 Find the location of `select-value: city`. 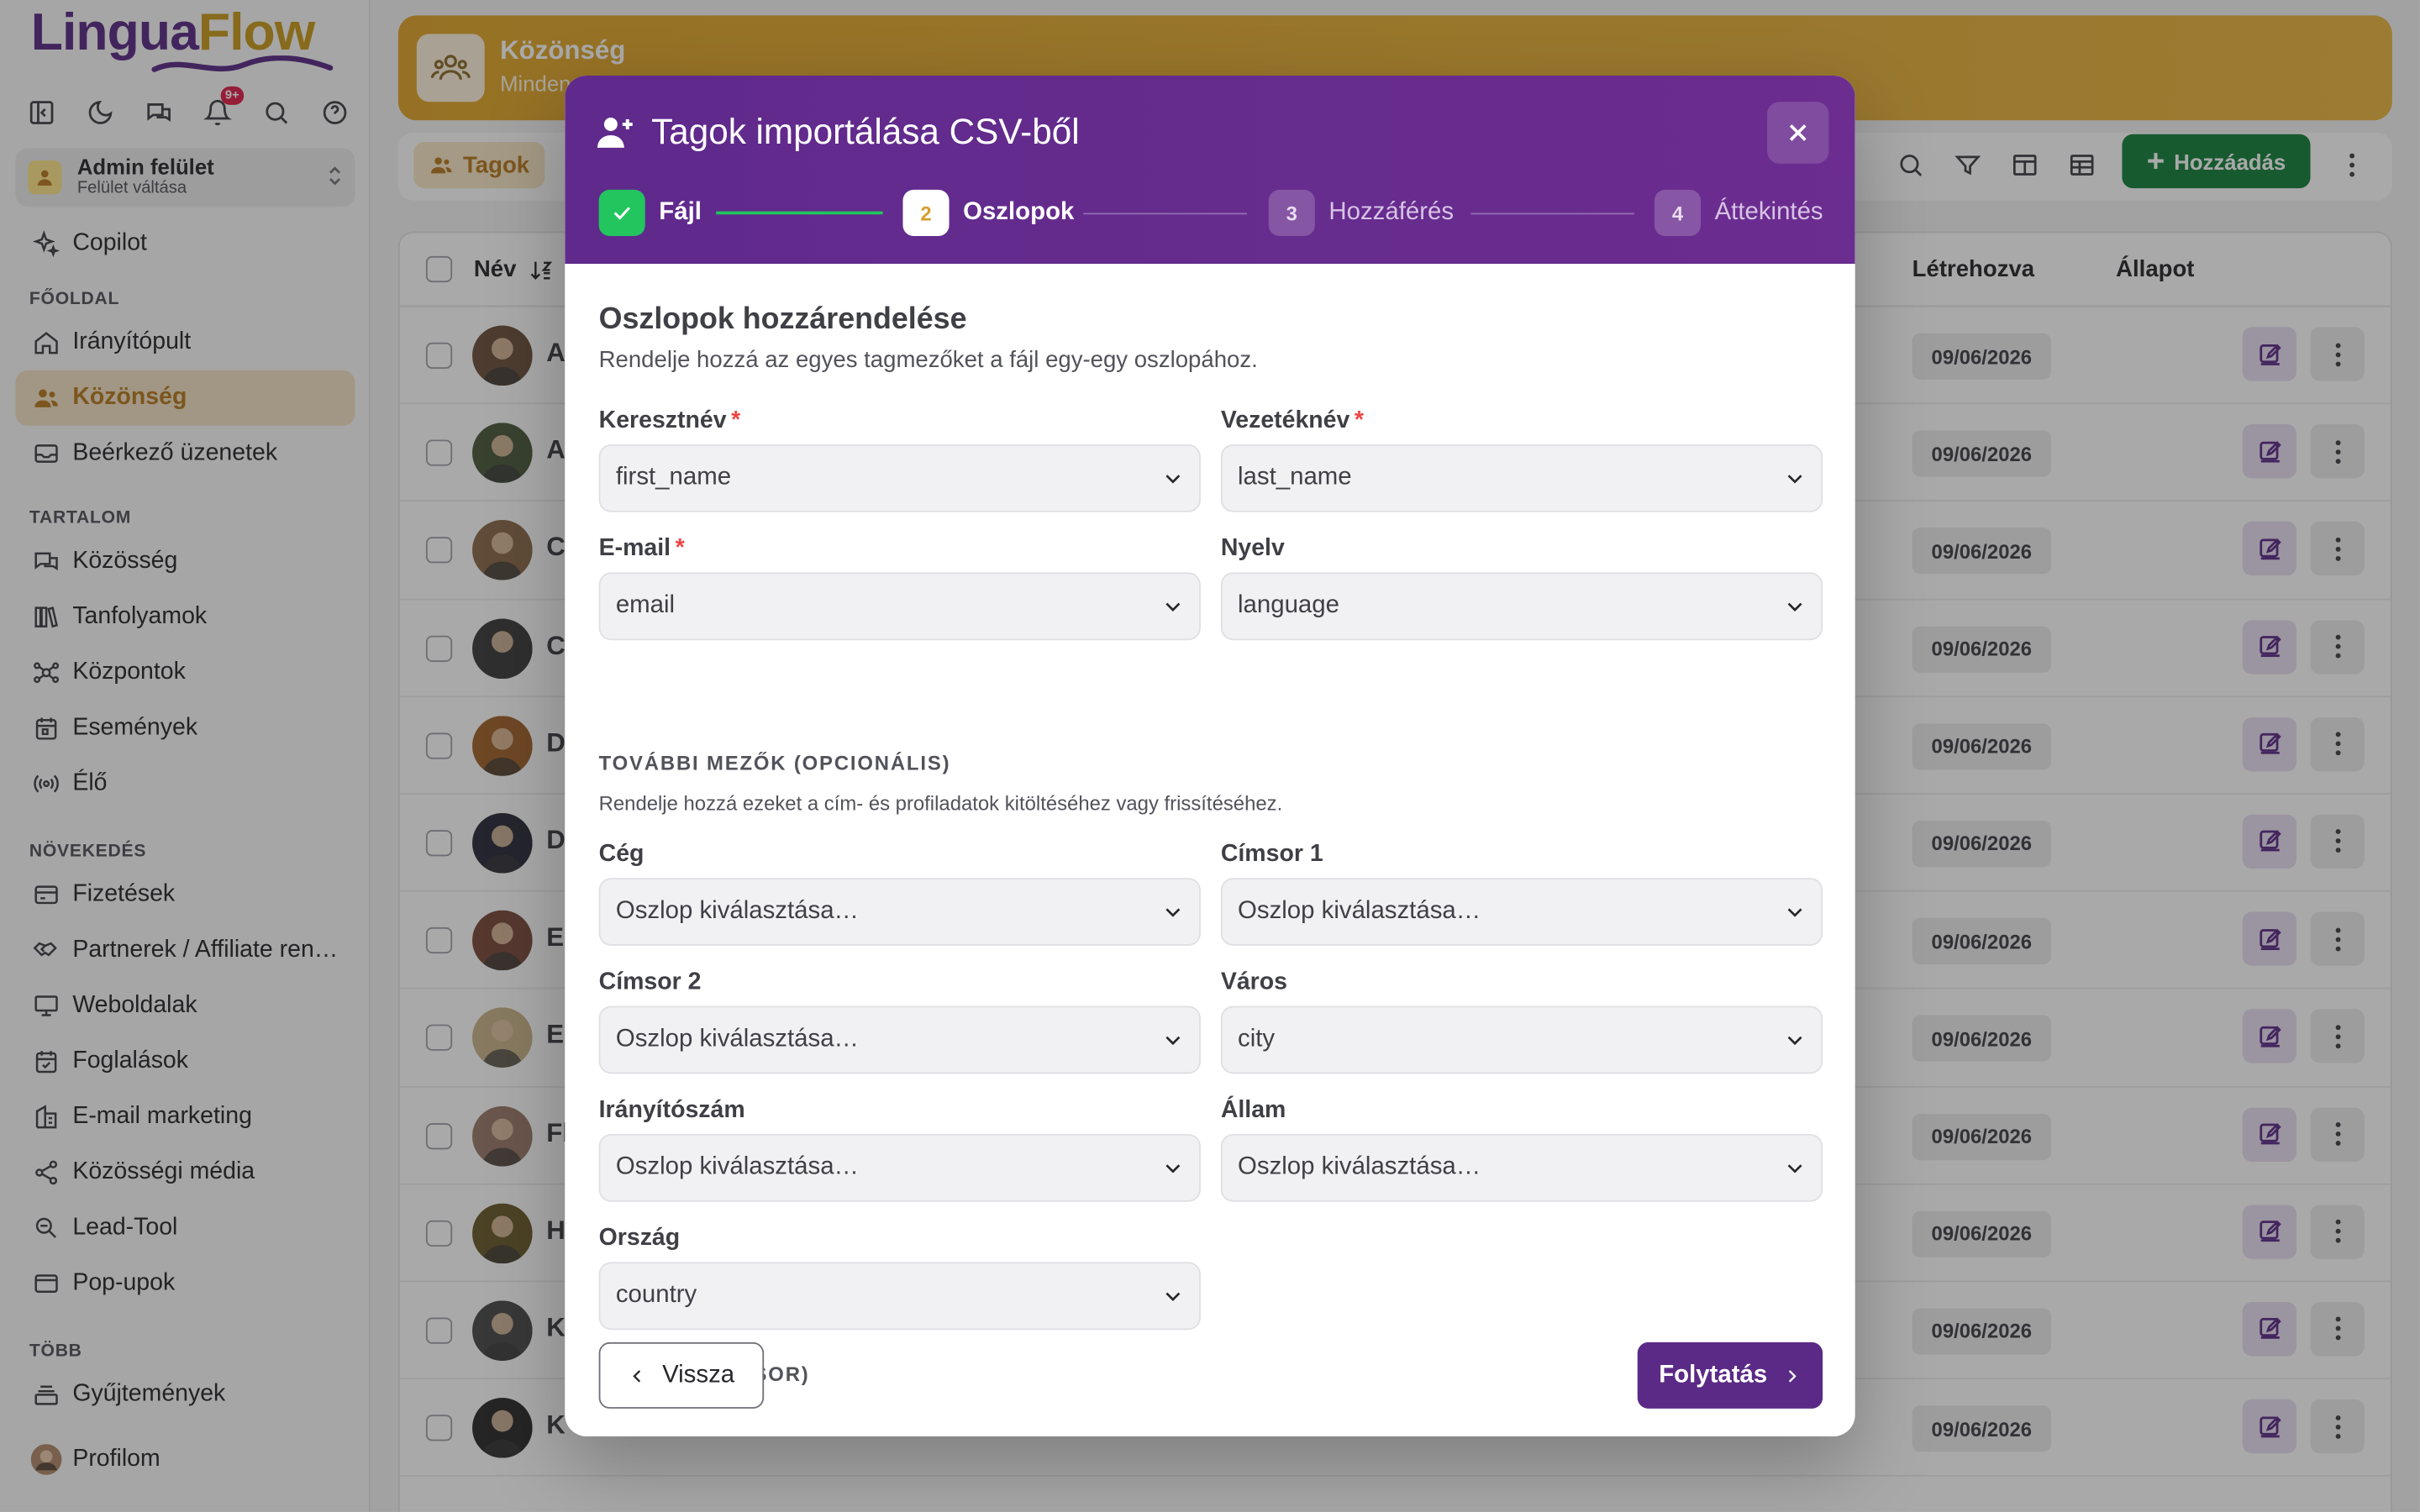

select-value: city is located at coordinates (1257, 1039).